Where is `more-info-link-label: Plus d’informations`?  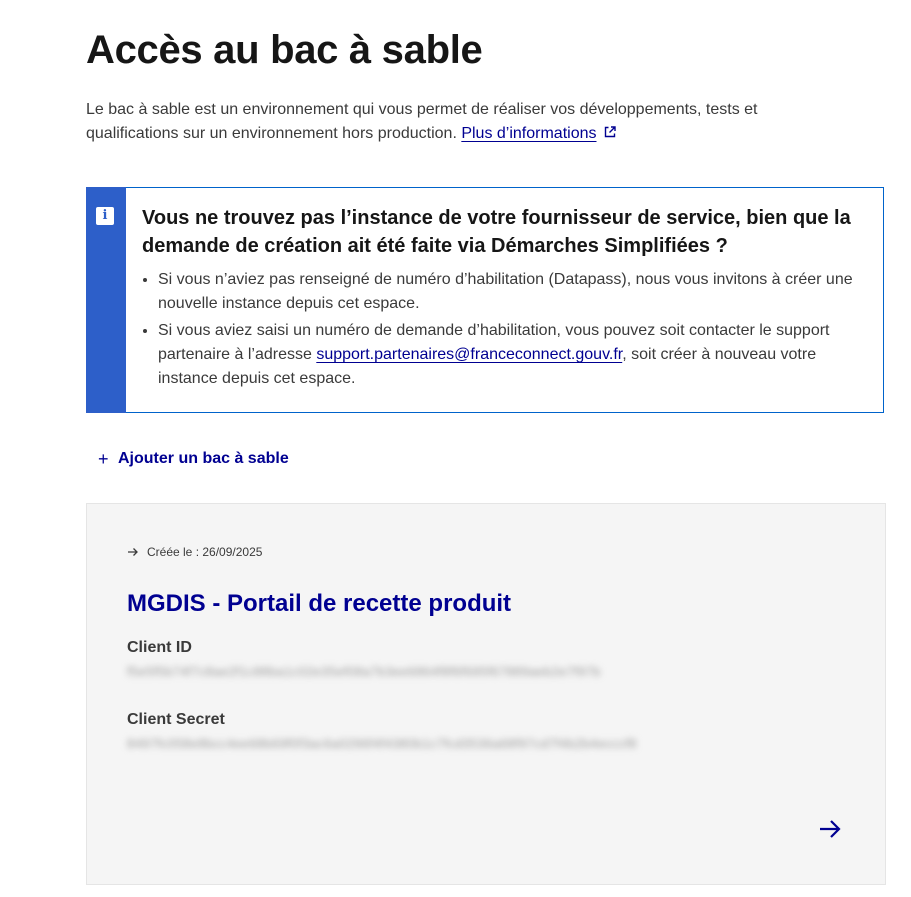
more-info-link-label: Plus d’informations is located at coordinates (529, 133).